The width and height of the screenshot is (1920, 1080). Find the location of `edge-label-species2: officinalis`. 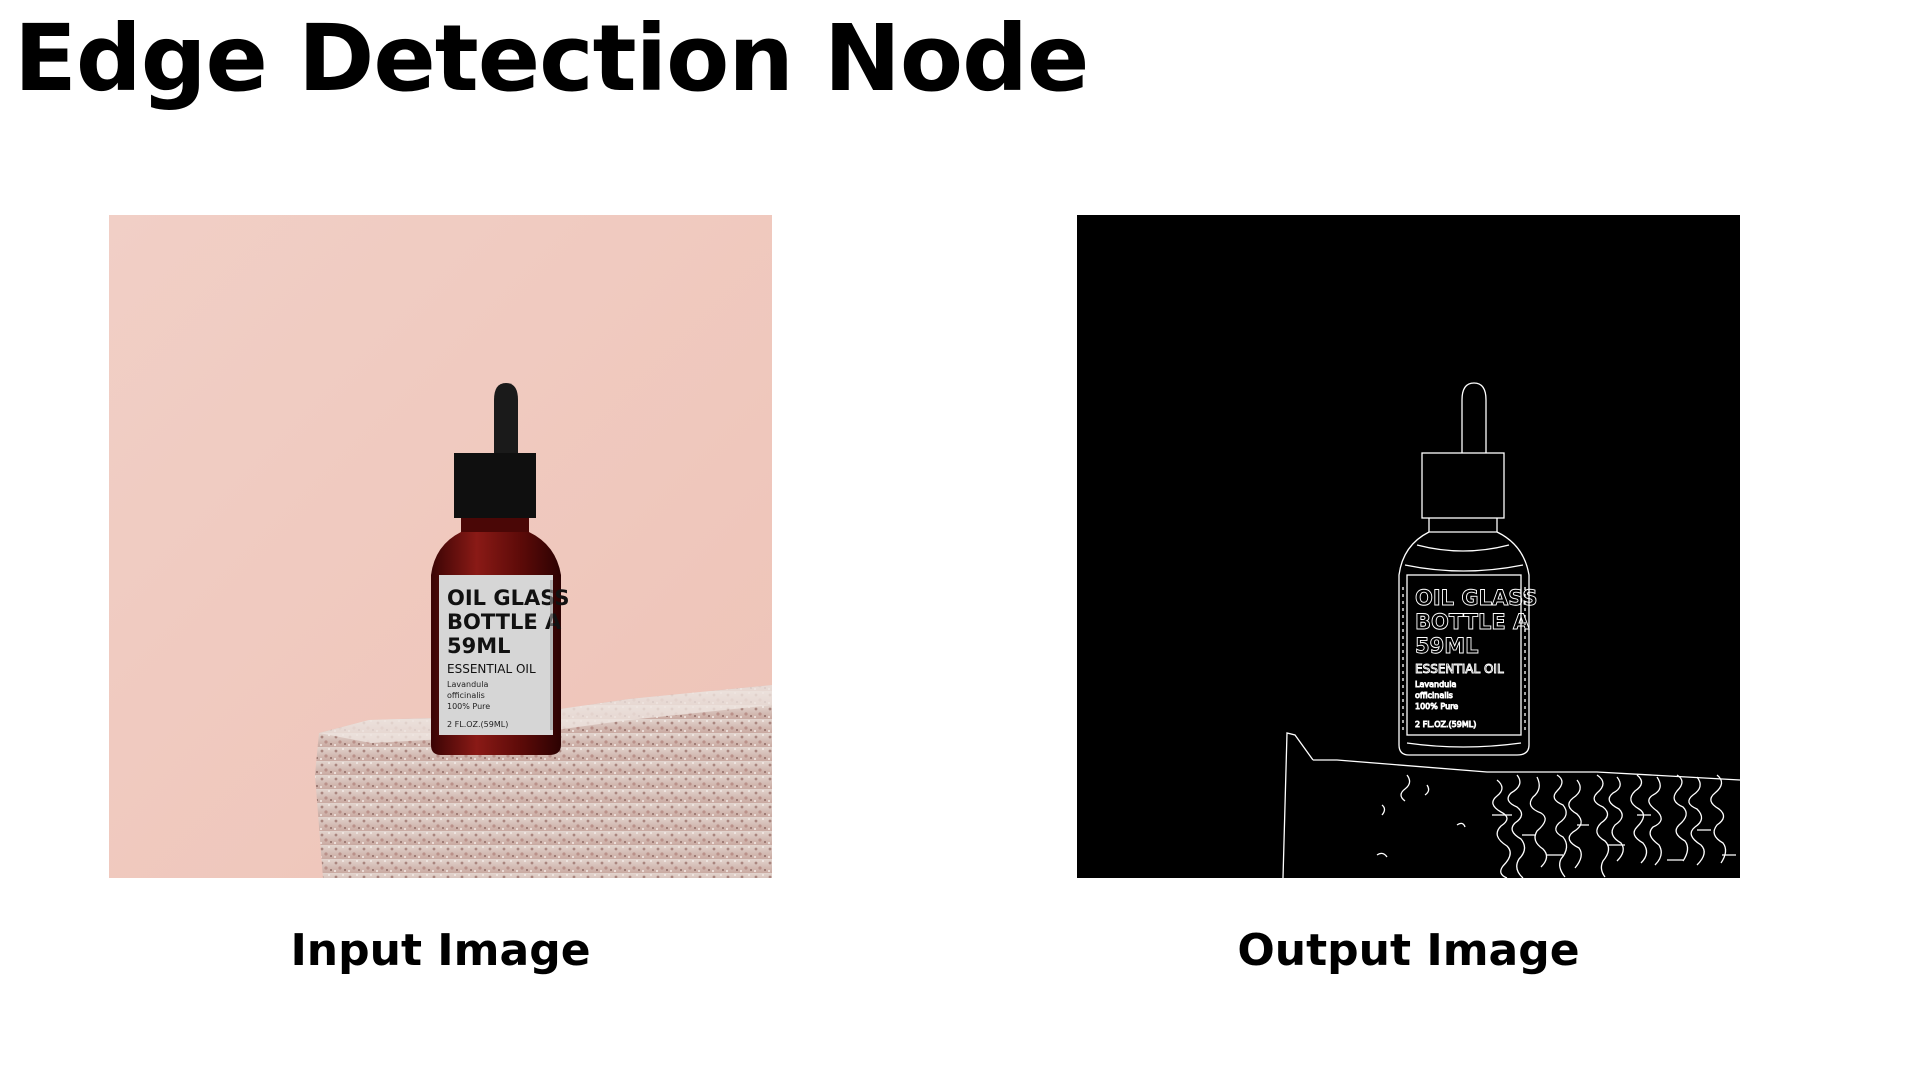

edge-label-species2: officinalis is located at coordinates (1434, 695).